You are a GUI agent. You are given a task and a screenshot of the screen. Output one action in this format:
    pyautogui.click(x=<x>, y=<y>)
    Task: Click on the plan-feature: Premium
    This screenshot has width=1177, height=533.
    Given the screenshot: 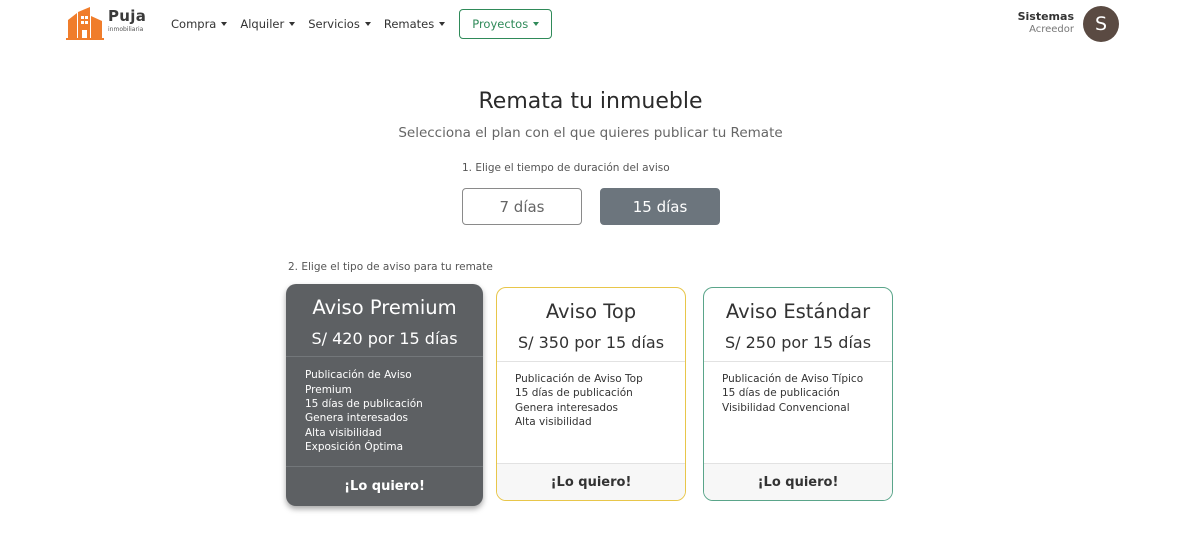 What is the action you would take?
    pyautogui.click(x=328, y=389)
    